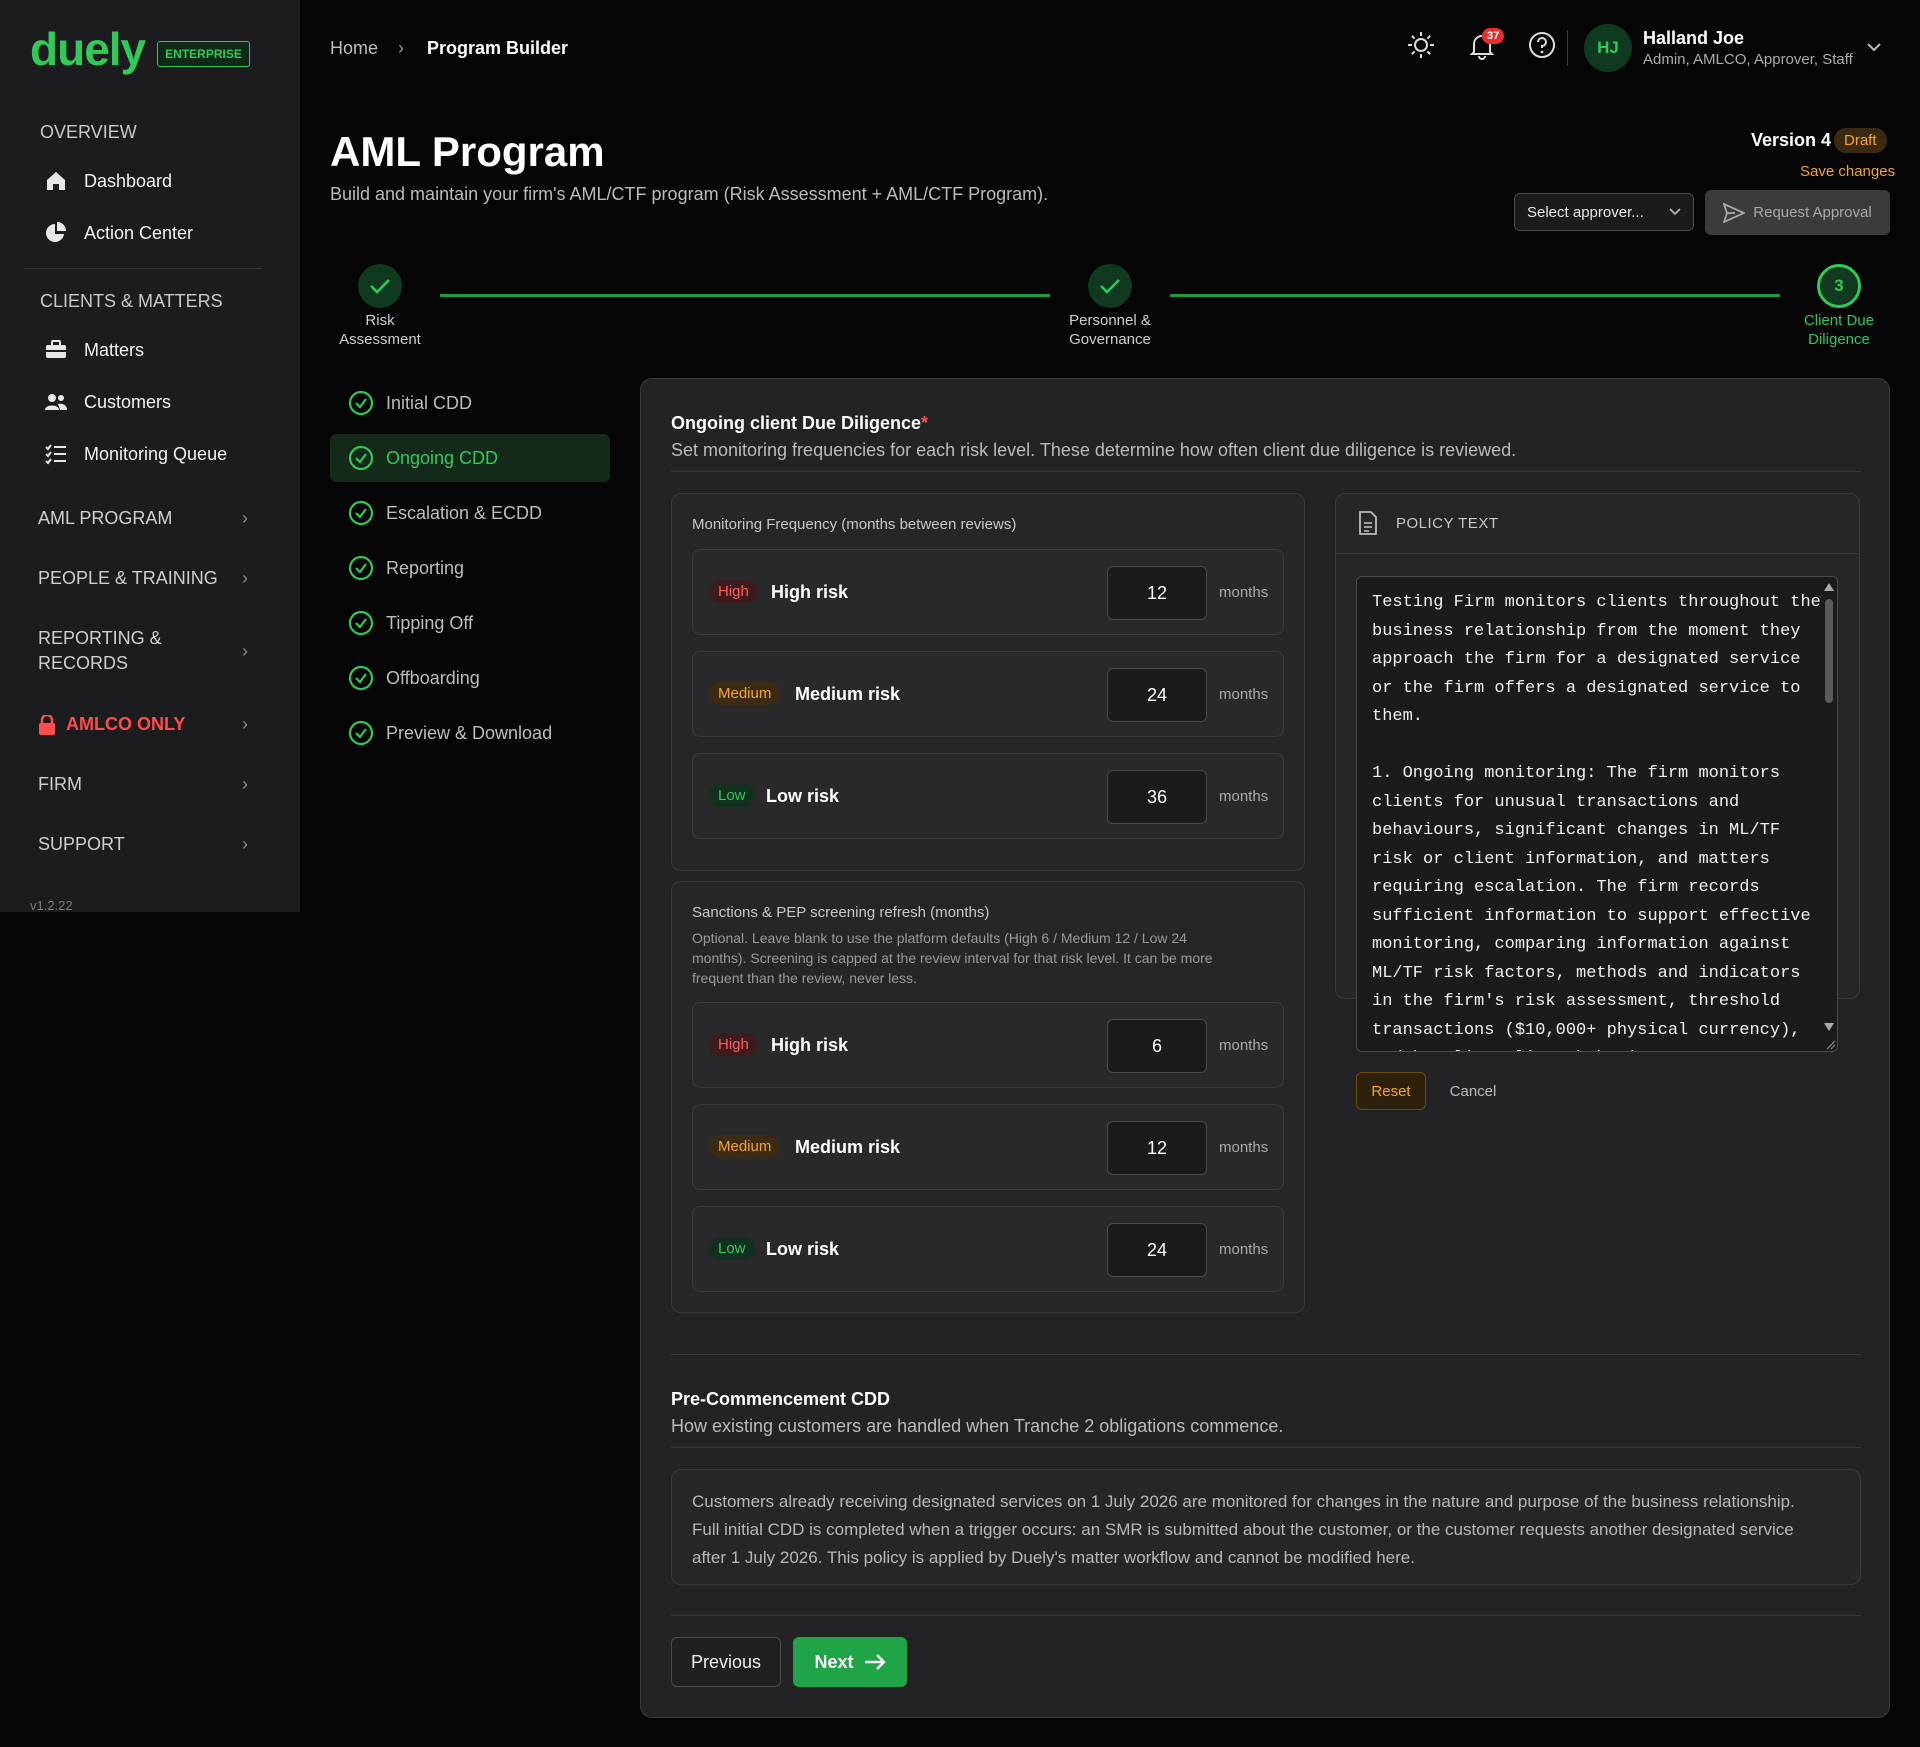  Describe the element at coordinates (126, 724) in the screenshot. I see `sidebar-group-label: AMLCO ONLY` at that location.